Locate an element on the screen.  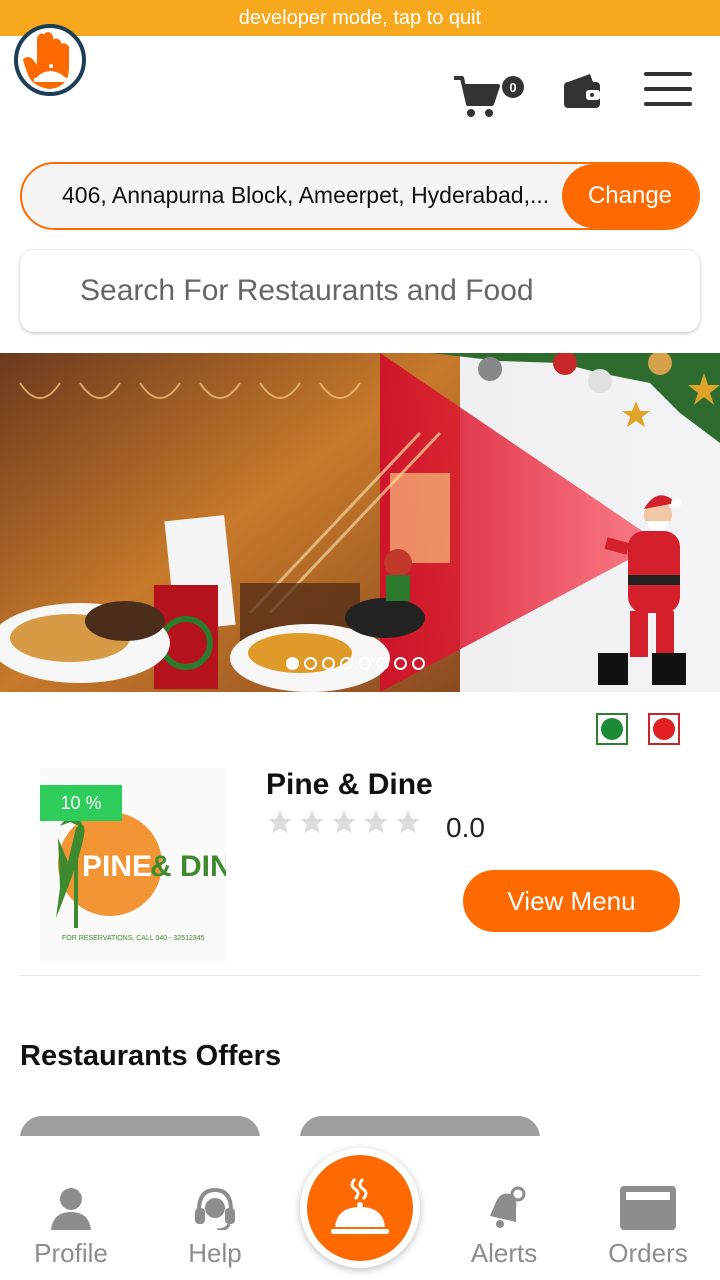
cloche-icon is located at coordinates (360, 1205).